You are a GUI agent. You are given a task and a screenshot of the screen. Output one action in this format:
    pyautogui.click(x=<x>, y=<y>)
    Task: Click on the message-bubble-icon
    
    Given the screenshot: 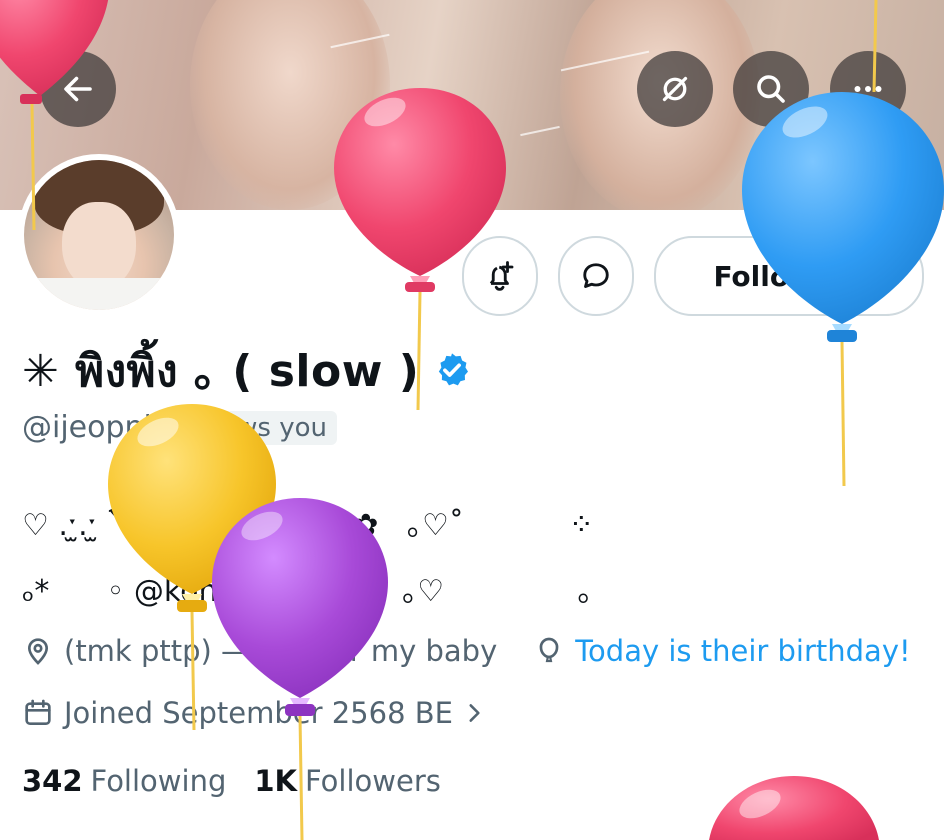 What is the action you would take?
    pyautogui.click(x=596, y=275)
    